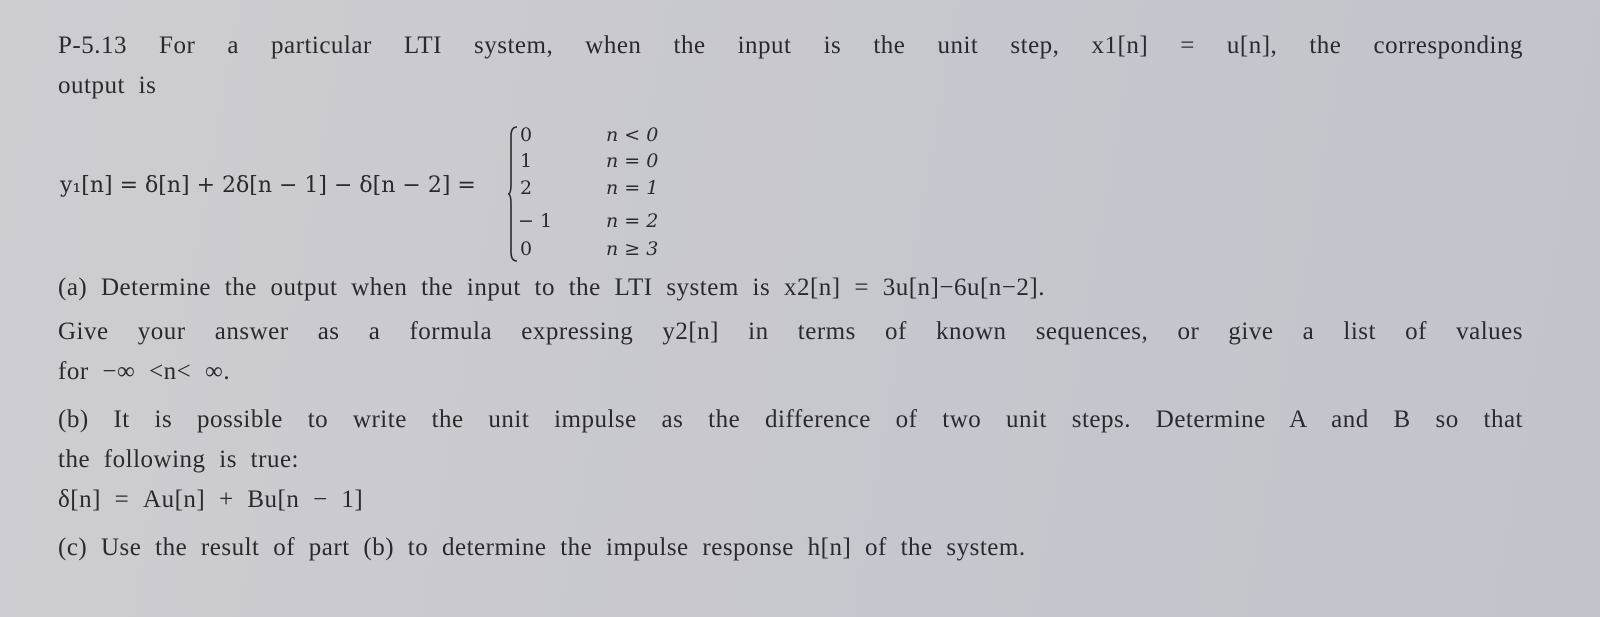  I want to click on case-condition: n = 0, so click(632, 161).